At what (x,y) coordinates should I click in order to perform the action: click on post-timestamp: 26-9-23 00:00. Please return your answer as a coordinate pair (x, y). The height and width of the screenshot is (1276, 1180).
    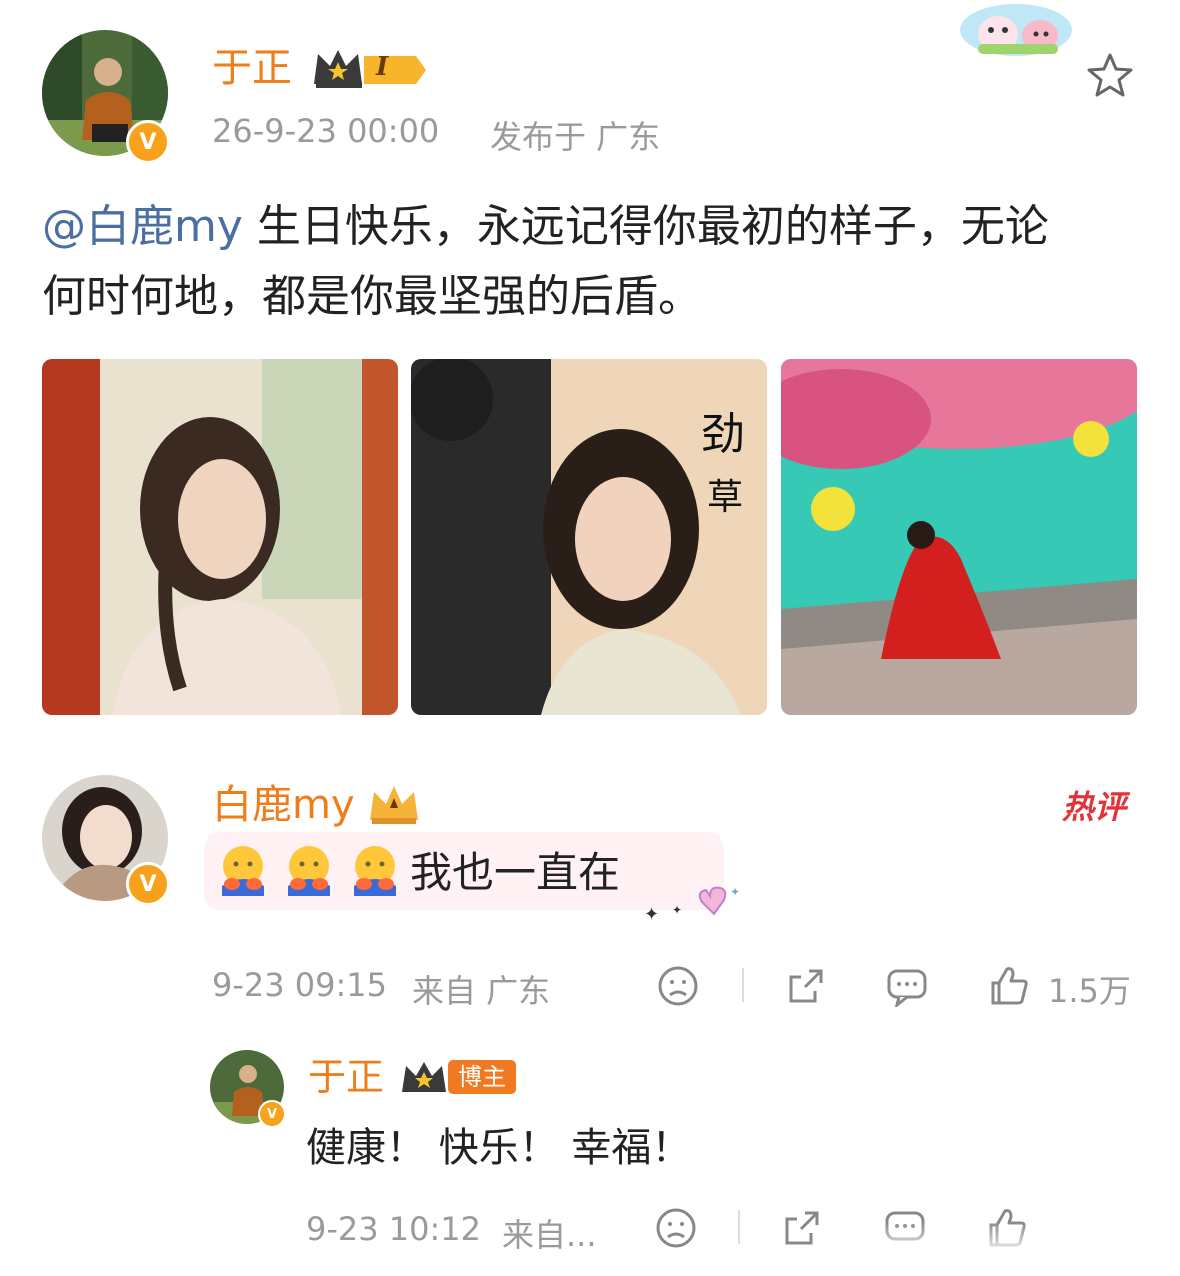
    Looking at the image, I should click on (326, 131).